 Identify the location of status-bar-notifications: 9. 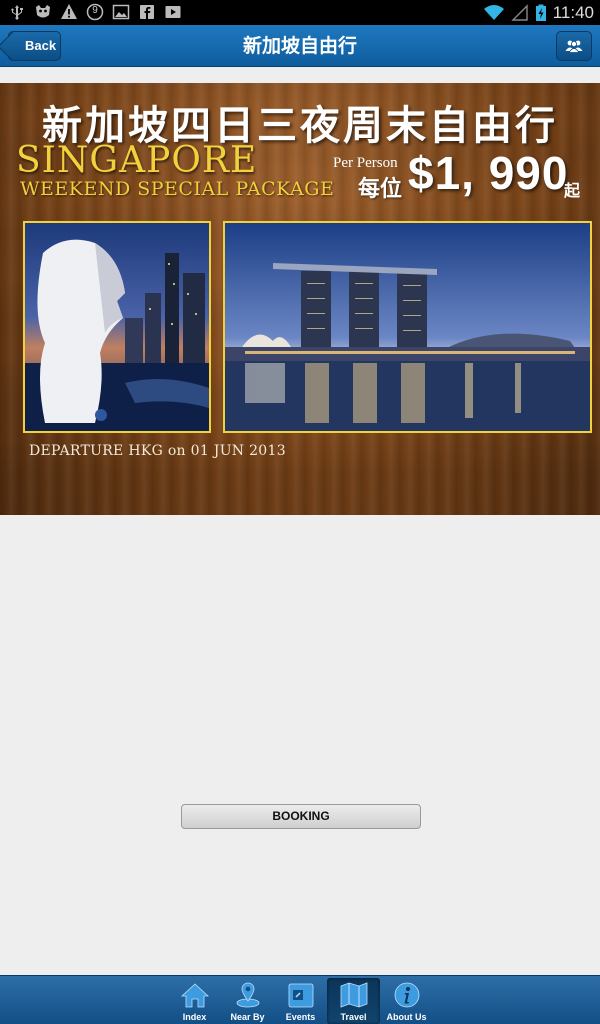
(95, 12).